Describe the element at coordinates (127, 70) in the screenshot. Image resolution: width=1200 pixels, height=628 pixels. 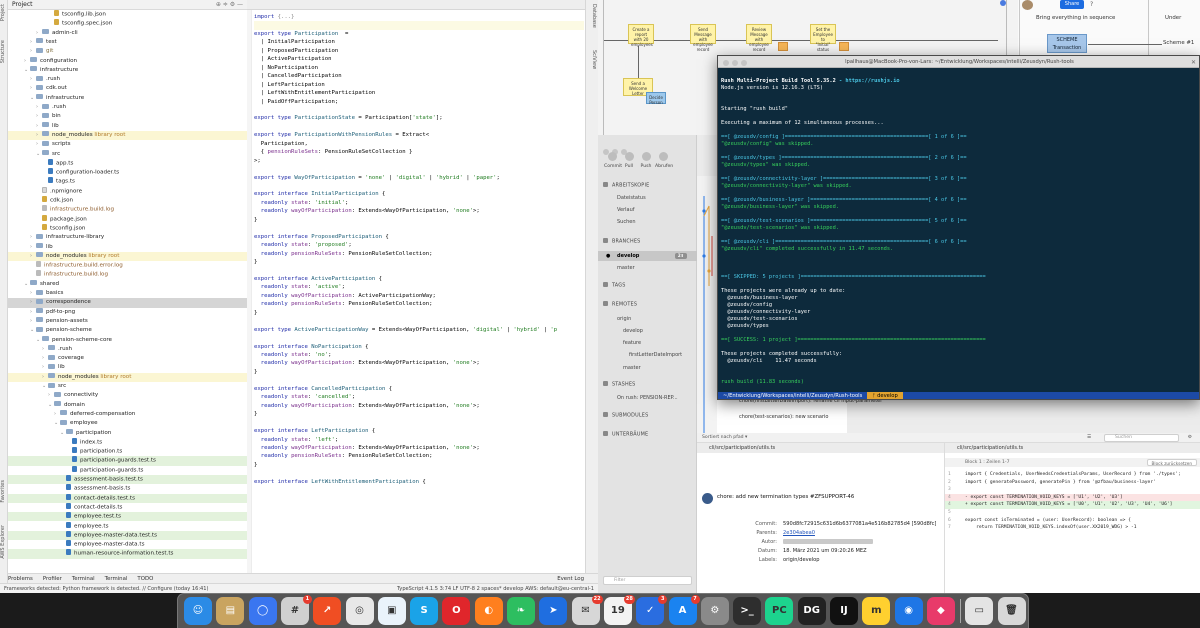
I see `tree-item: ⌄ infrastructure` at that location.